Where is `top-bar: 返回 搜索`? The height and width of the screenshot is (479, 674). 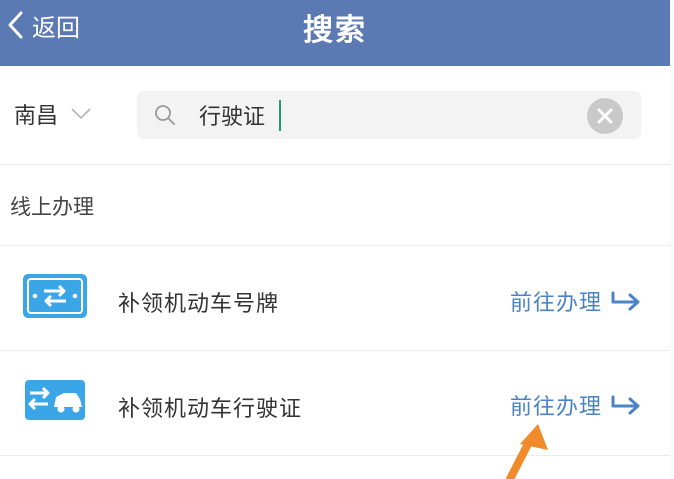
top-bar: 返回 搜索 is located at coordinates (335, 33).